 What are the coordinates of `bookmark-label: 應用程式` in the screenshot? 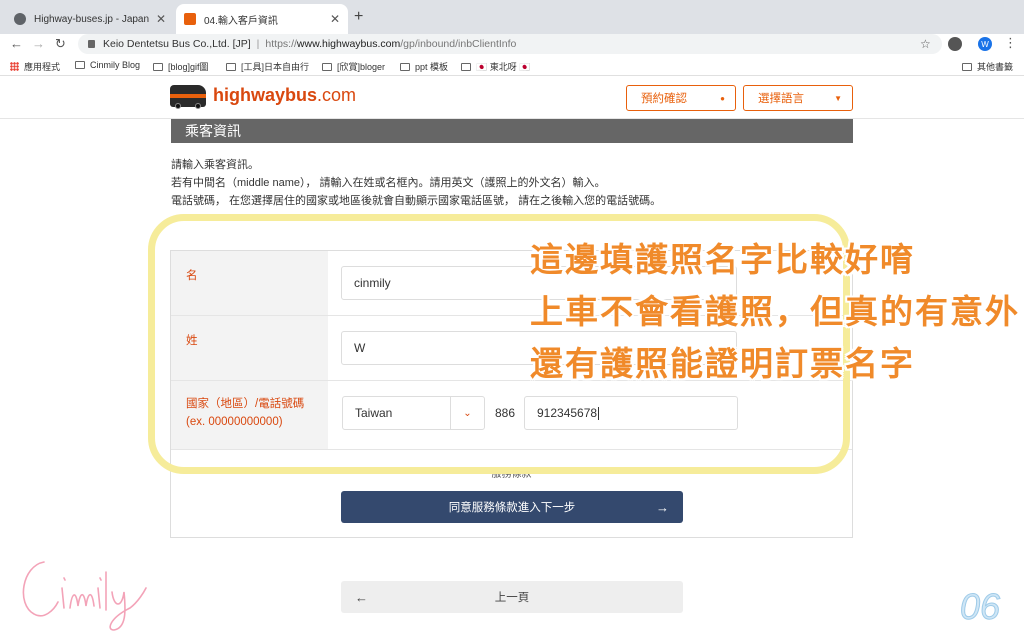 It's located at (42, 67).